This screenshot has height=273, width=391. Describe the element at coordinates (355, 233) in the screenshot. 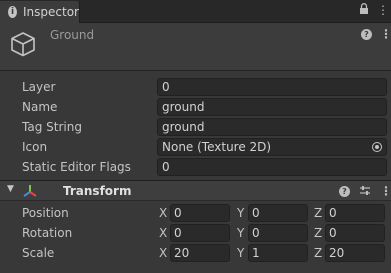

I see `rotation-z-field: 0` at that location.